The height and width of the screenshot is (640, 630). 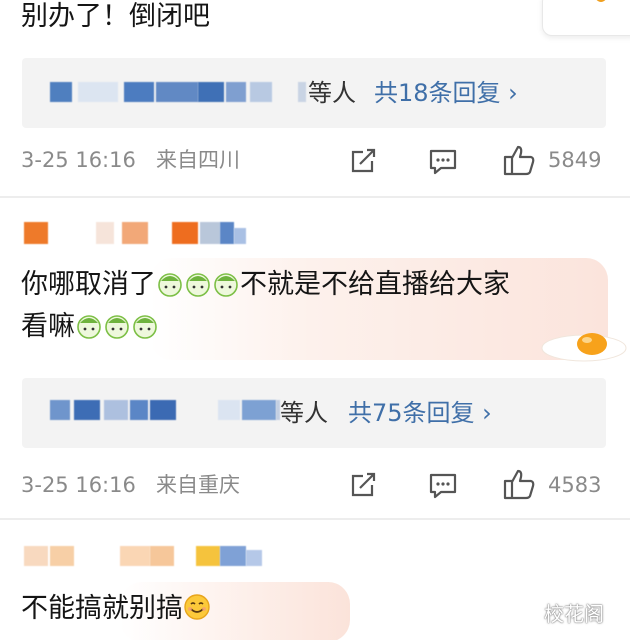 I want to click on fried-egg-icon, so click(x=580, y=346).